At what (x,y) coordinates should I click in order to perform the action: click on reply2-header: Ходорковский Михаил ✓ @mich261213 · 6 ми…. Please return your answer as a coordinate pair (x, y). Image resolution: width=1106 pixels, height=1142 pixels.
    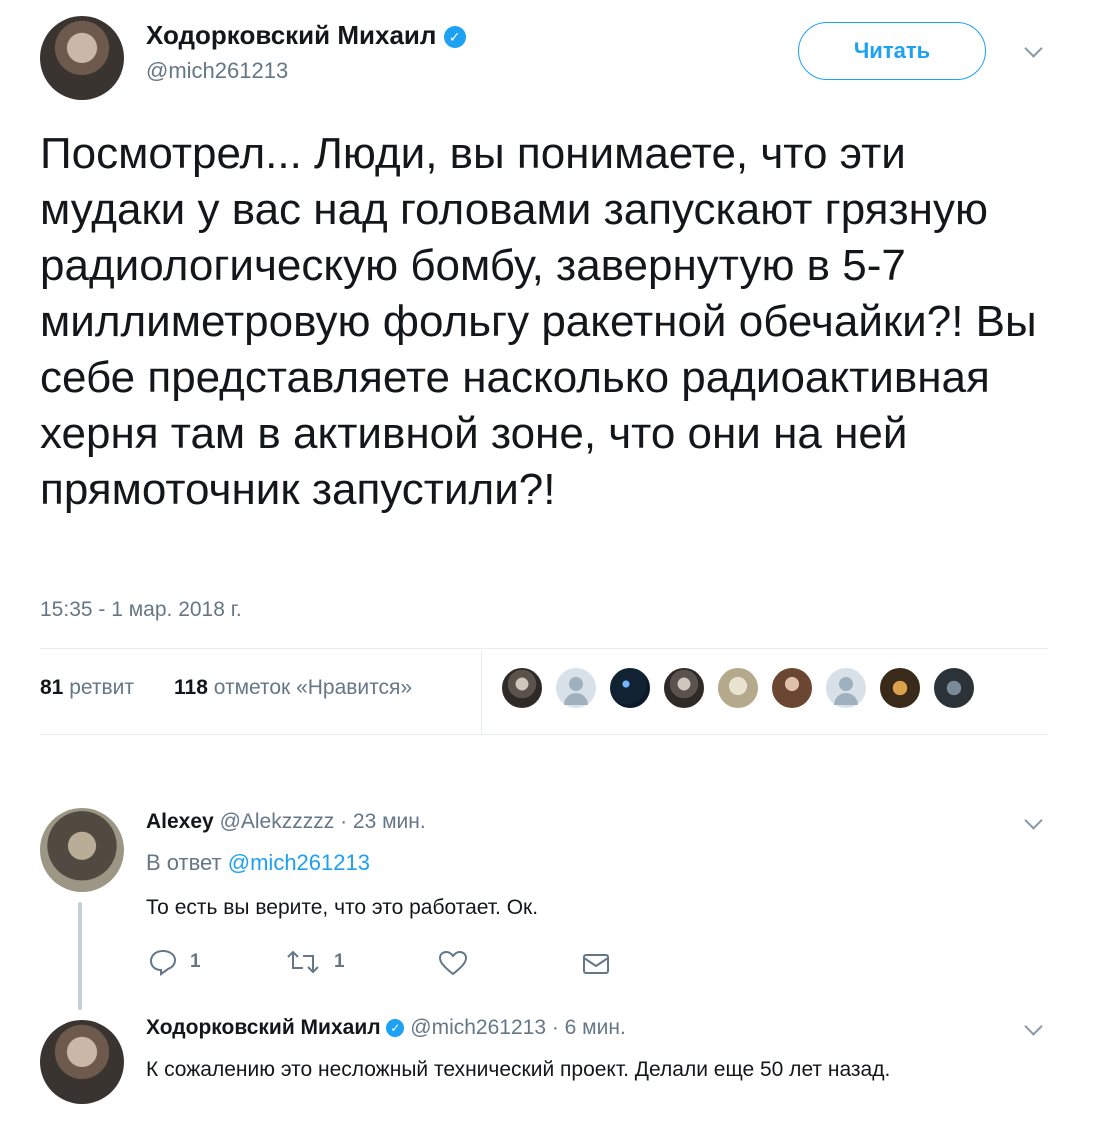
    Looking at the image, I should click on (386, 1028).